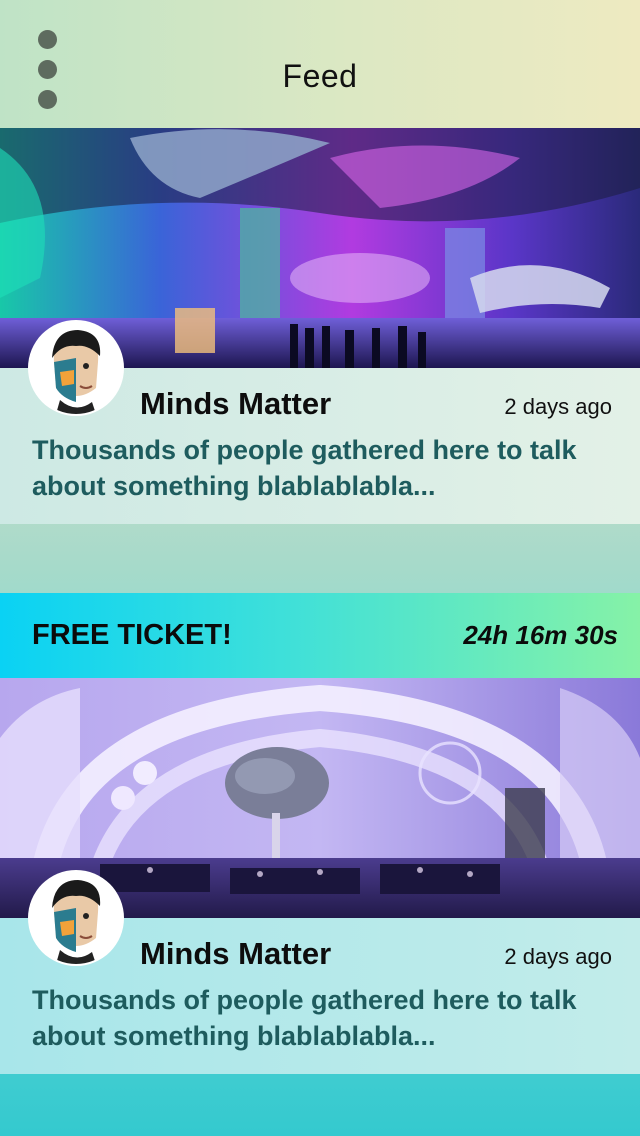 The height and width of the screenshot is (1136, 640). I want to click on page-title: Feed, so click(320, 76).